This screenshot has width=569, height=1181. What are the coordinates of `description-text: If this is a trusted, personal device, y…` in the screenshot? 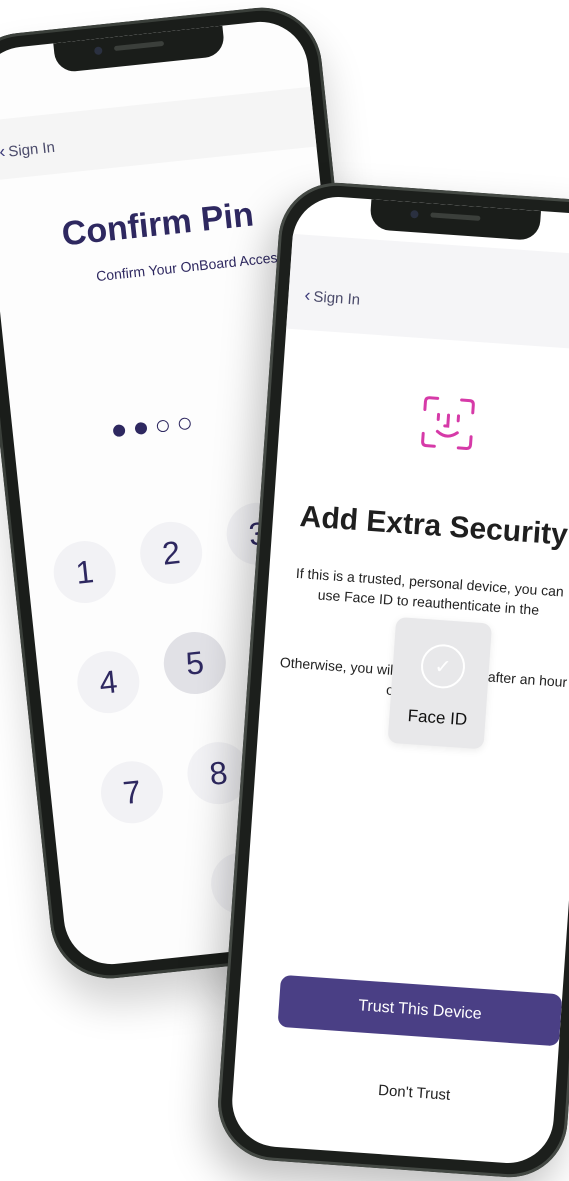 It's located at (428, 592).